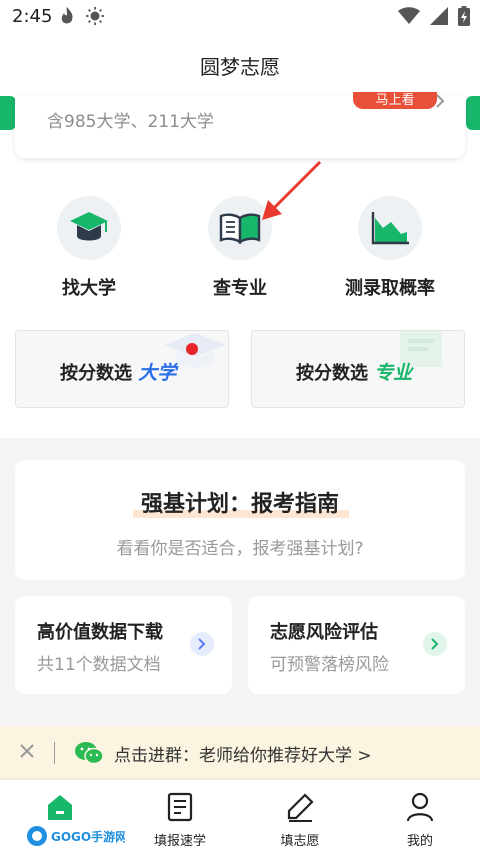  Describe the element at coordinates (180, 807) in the screenshot. I see `document-icon` at that location.